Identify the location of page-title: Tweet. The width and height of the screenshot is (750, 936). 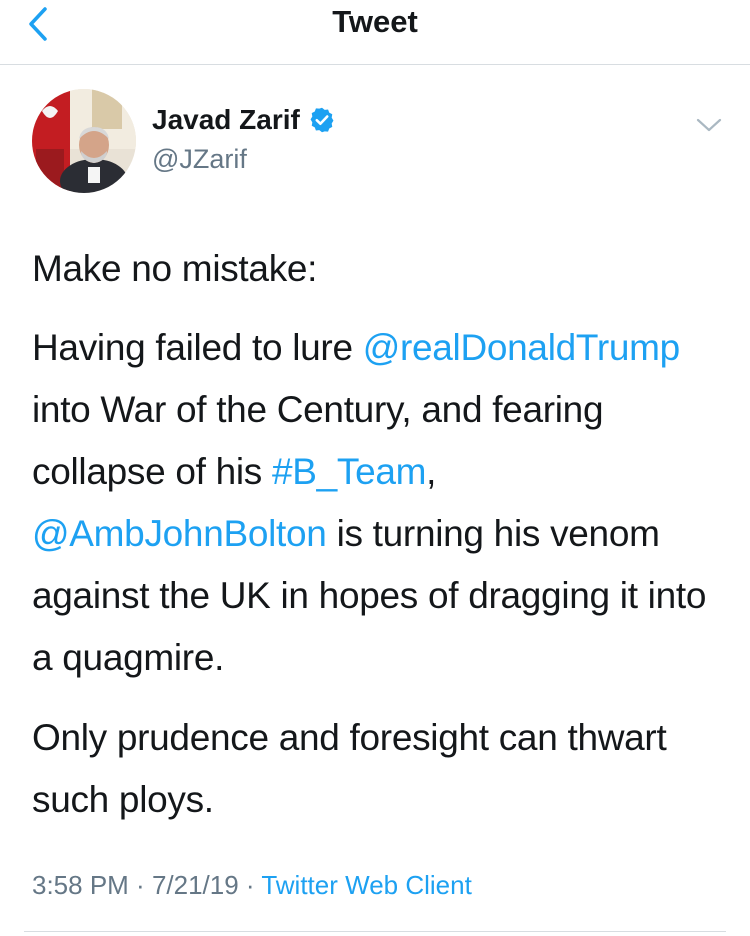
(375, 21).